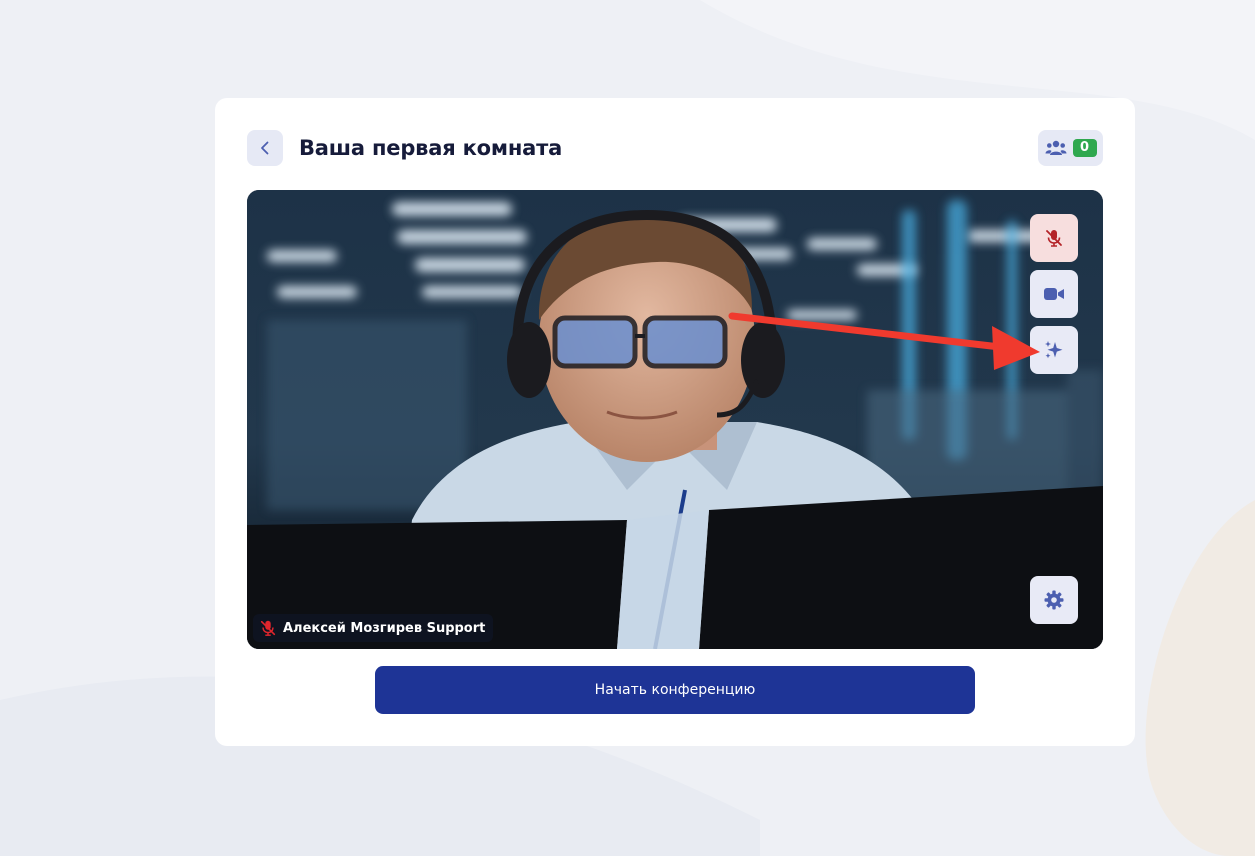  What do you see at coordinates (431, 148) in the screenshot?
I see `room-title: Ваша первая комната` at bounding box center [431, 148].